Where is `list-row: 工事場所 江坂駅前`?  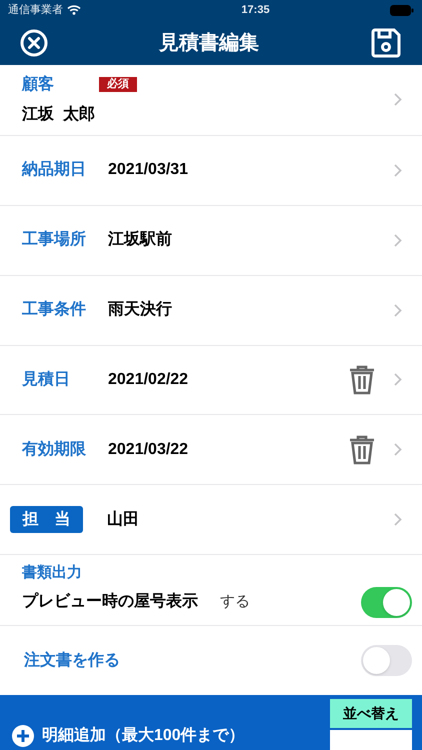
list-row: 工事場所 江坂駅前 is located at coordinates (211, 241).